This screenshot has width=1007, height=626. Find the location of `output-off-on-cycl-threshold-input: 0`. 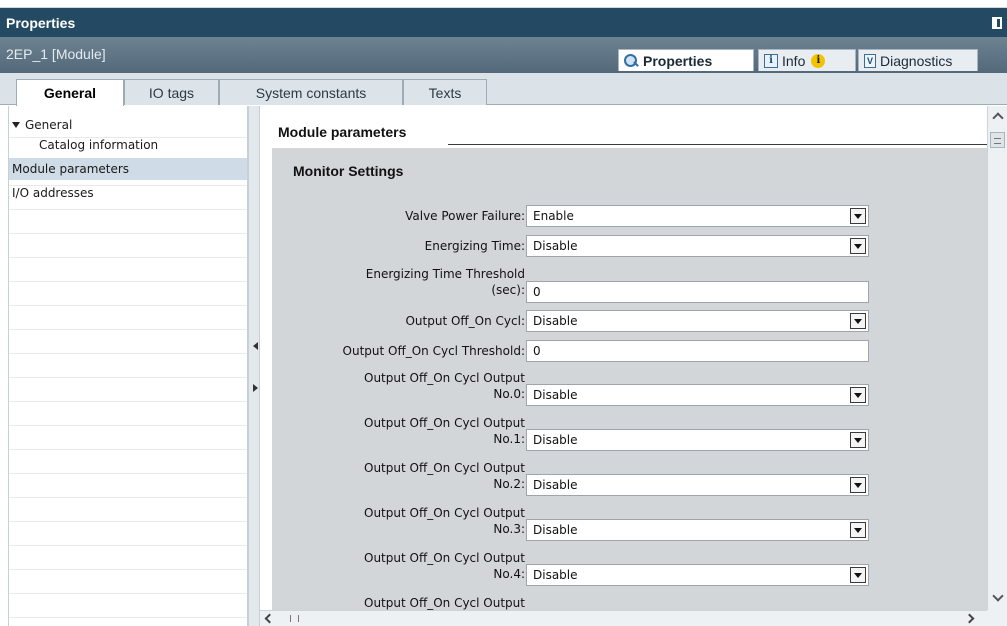

output-off-on-cycl-threshold-input: 0 is located at coordinates (697, 351).